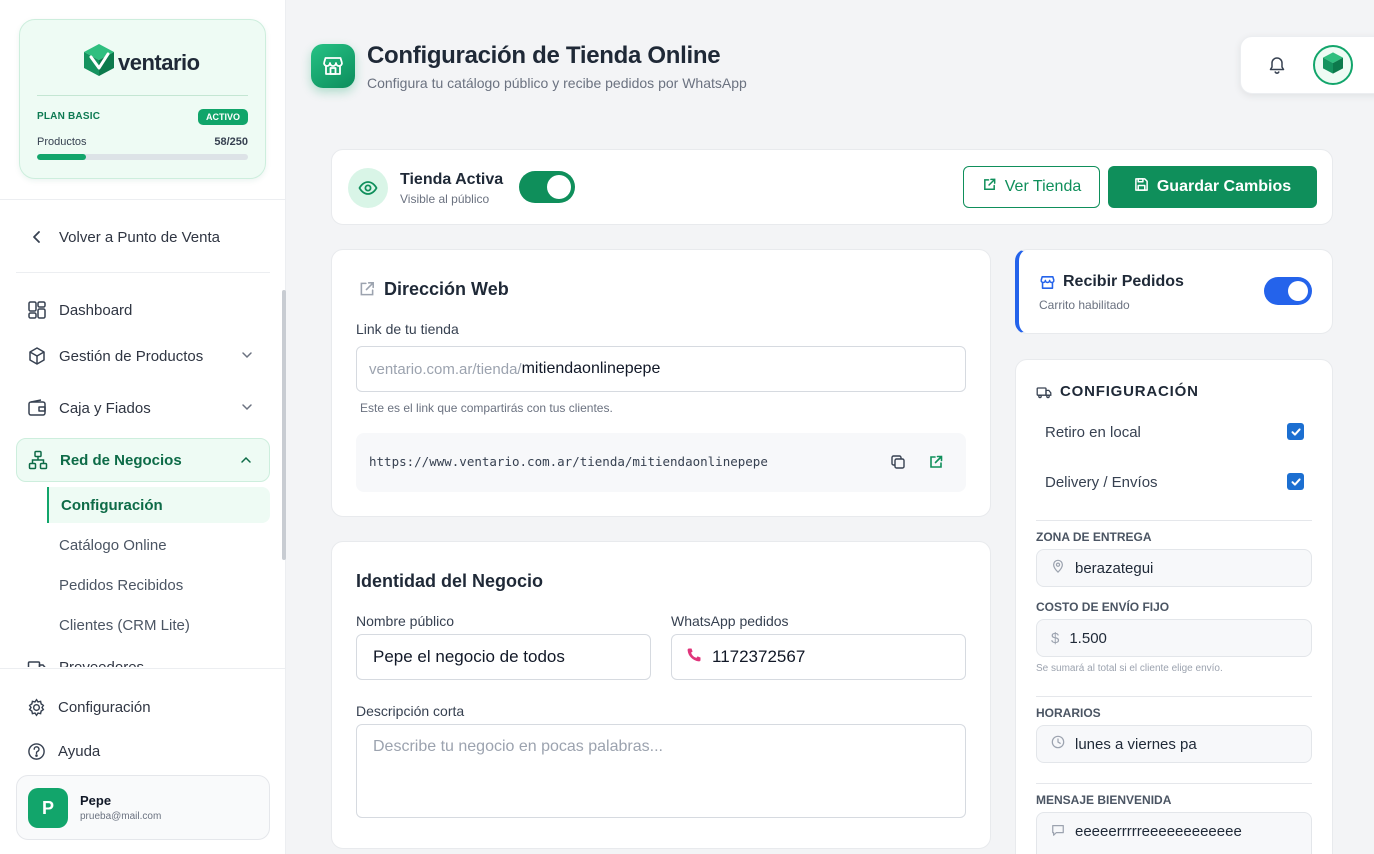  Describe the element at coordinates (445, 199) in the screenshot. I see `store-active-subtitle: Visible al público` at that location.